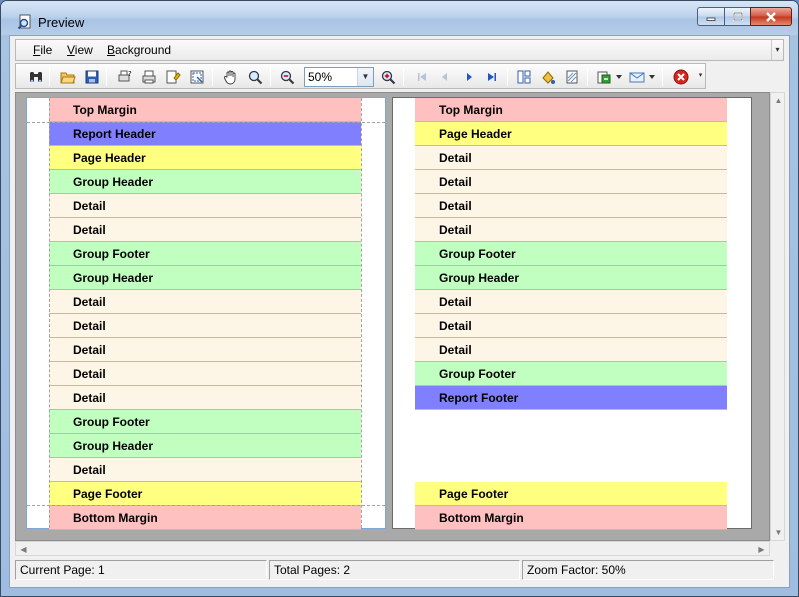 The width and height of the screenshot is (799, 597). I want to click on toolbar: ? 50% ▼, so click(360, 76).